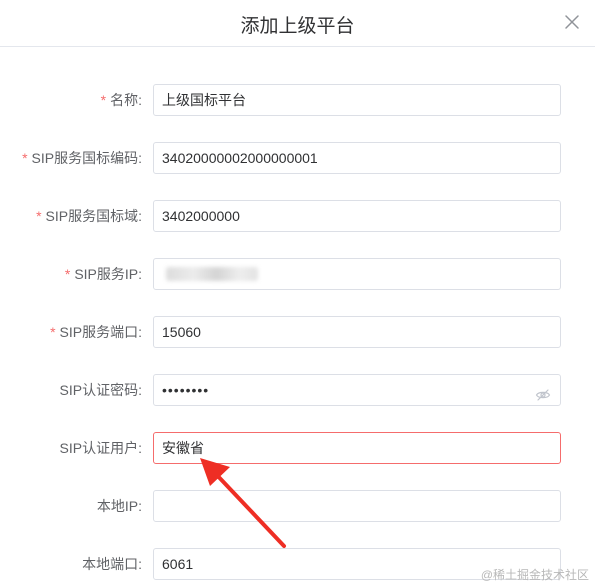 This screenshot has height=587, width=595. I want to click on field-label-sip-ip: * SIP服务IP:, so click(103, 274).